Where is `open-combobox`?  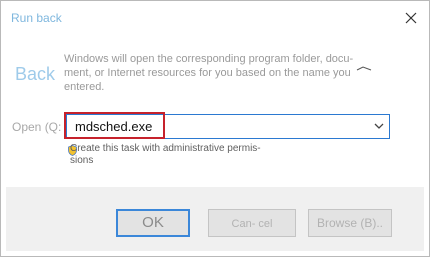
open-combobox is located at coordinates (228, 126).